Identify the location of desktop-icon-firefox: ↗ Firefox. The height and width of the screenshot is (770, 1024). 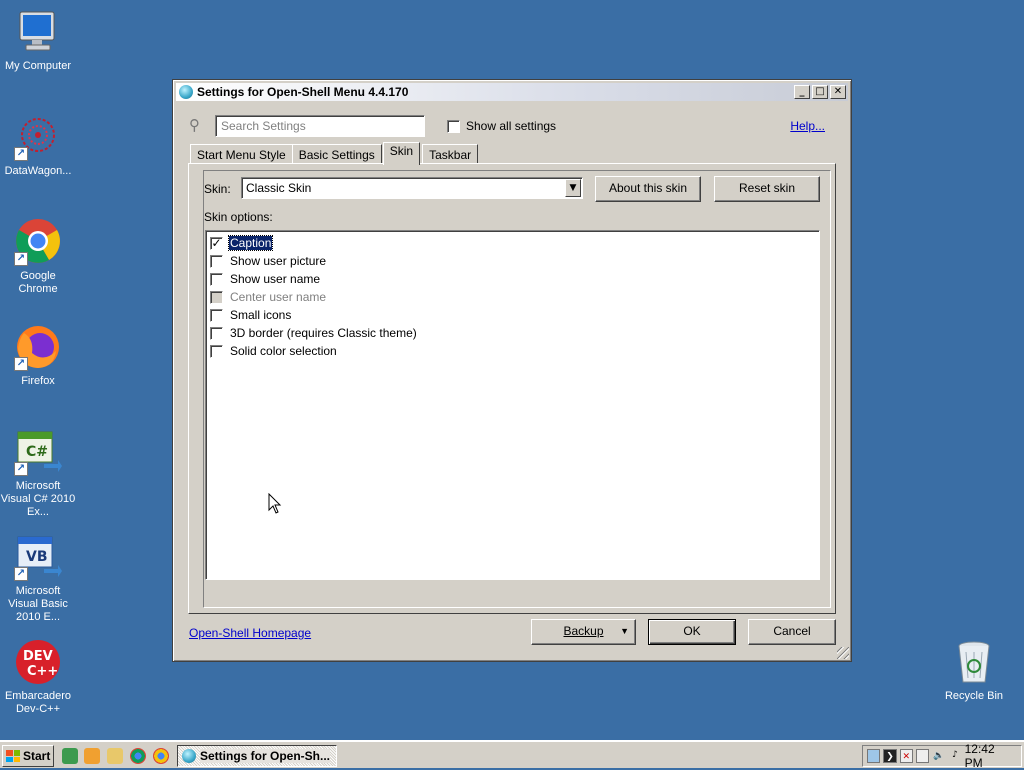
(38, 355).